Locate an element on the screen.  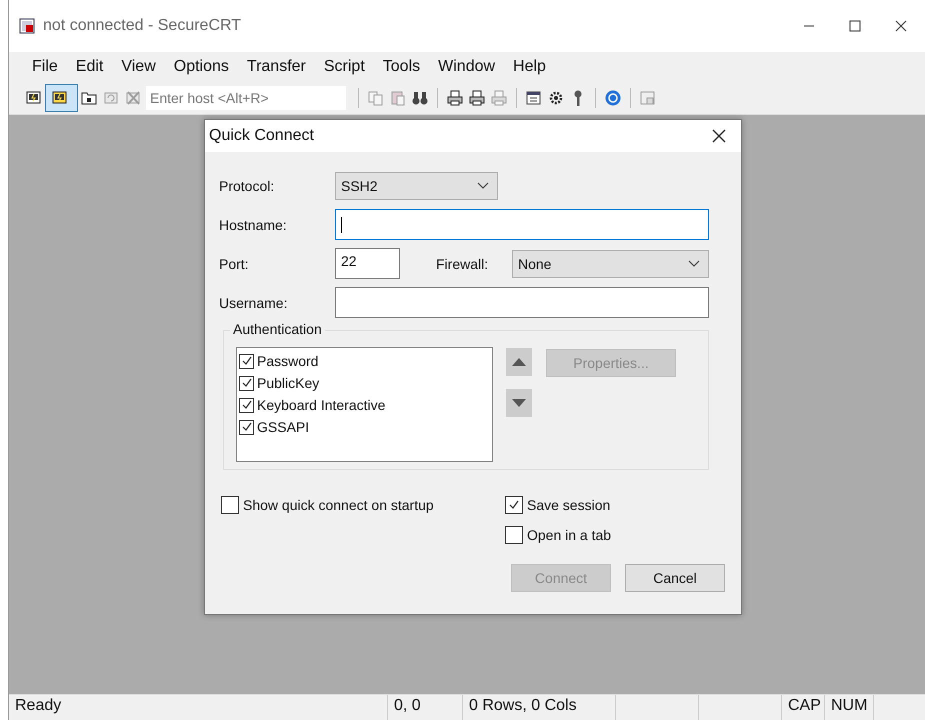
list-item: GSSAPI is located at coordinates (283, 427).